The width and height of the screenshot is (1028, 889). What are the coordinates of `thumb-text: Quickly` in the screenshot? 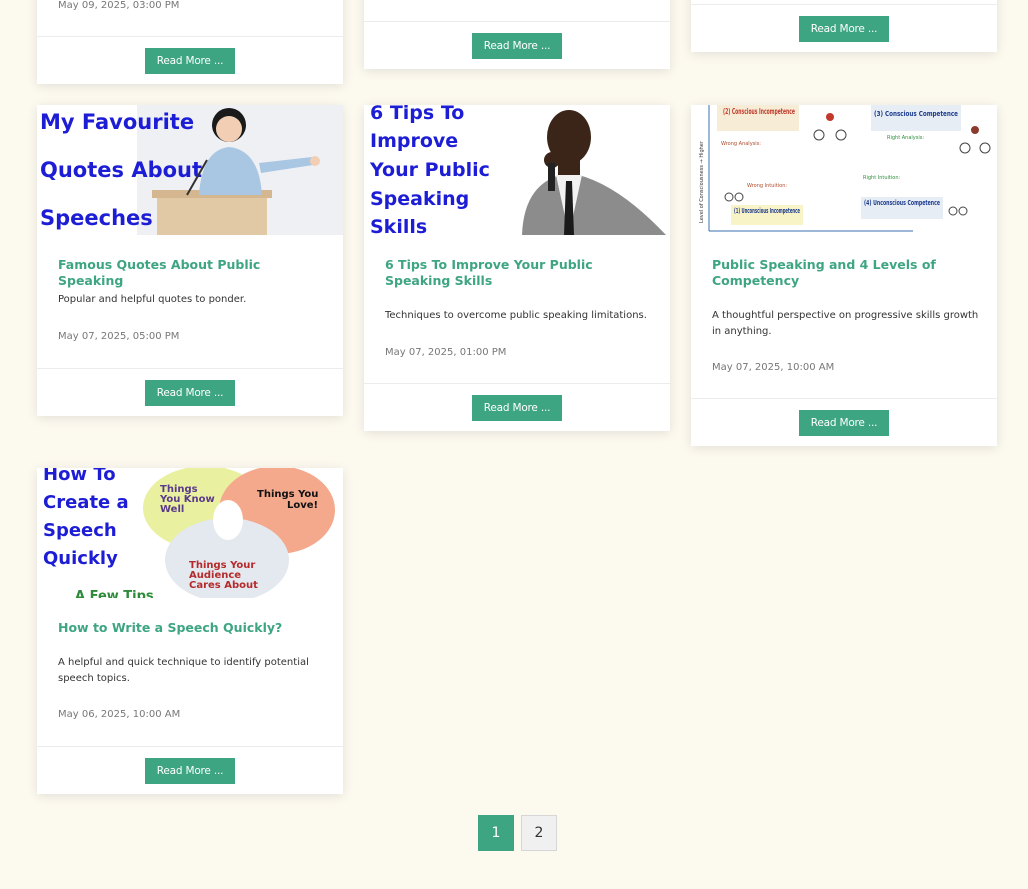 It's located at (80, 558).